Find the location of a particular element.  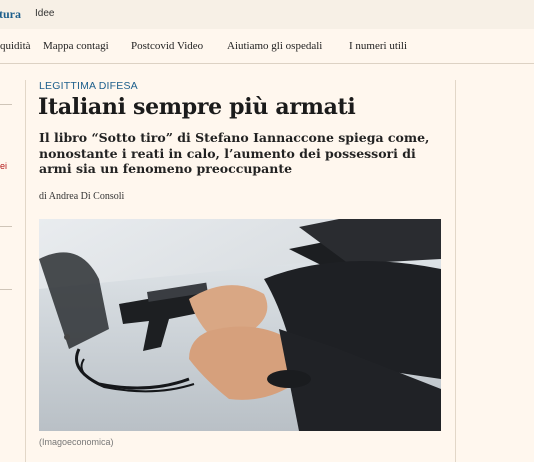

sidebar-text-fragment: ei is located at coordinates (3, 166).